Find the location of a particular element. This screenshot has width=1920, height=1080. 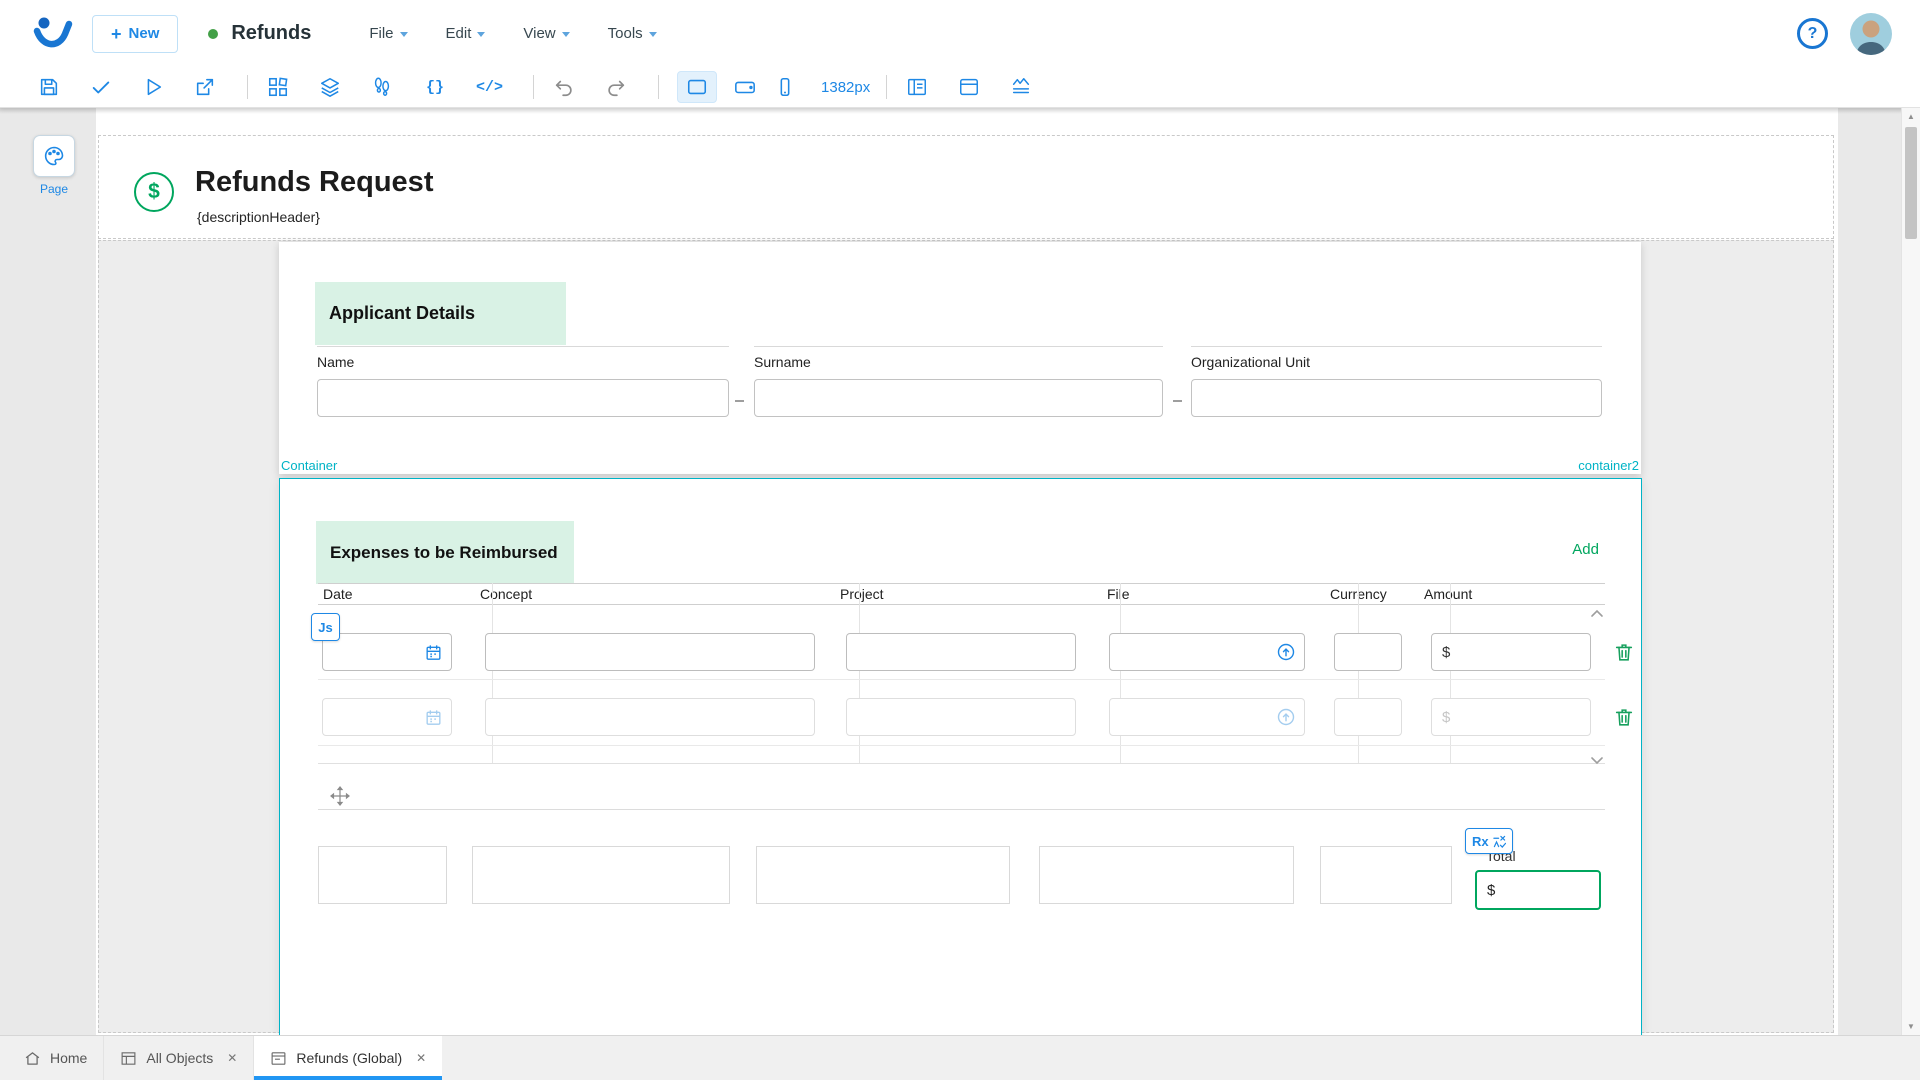

collapse-up-icon is located at coordinates (1597, 614).